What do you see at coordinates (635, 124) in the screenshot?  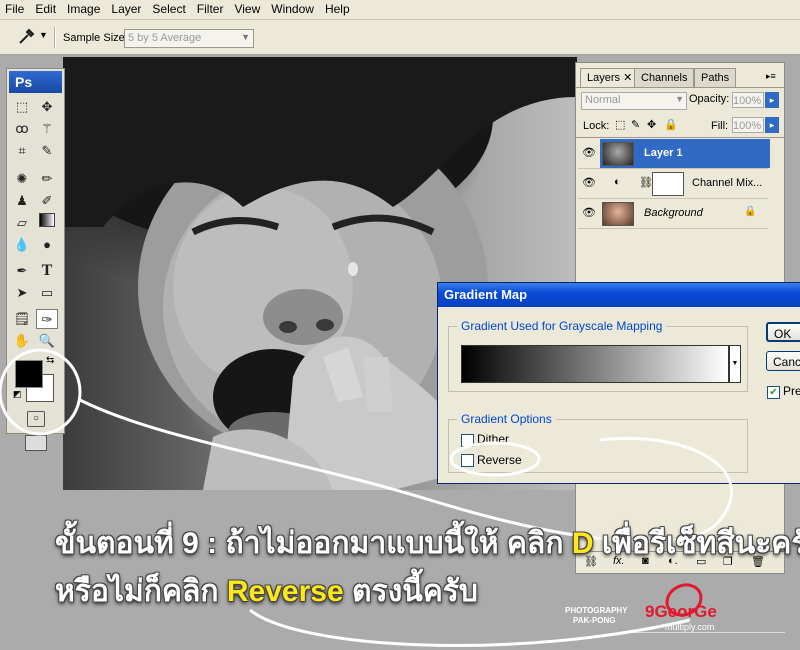 I see `lock-image-icon: ✎` at bounding box center [635, 124].